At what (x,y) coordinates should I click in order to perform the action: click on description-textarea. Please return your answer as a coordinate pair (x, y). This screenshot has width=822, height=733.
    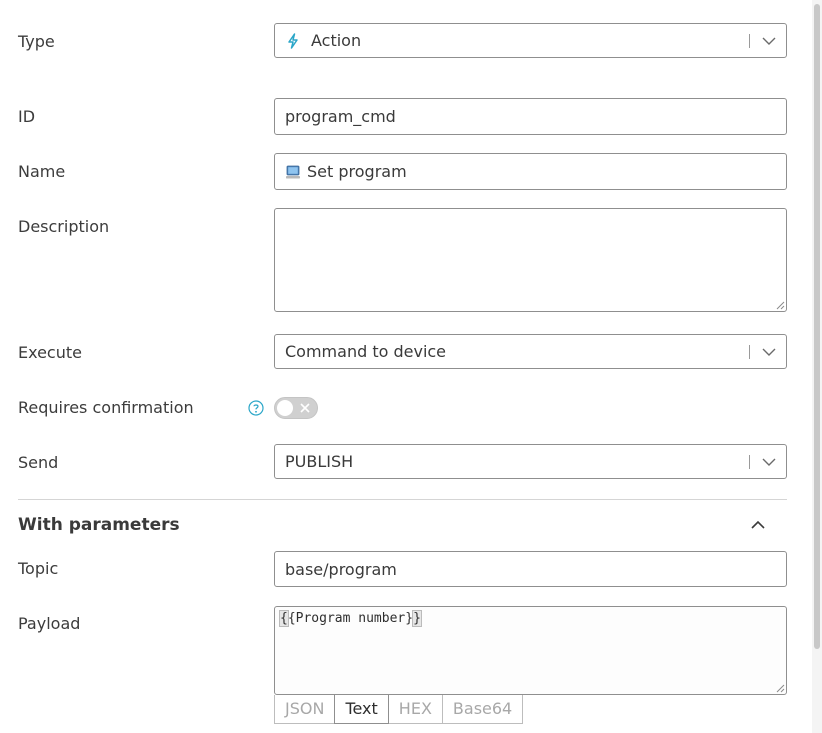
    Looking at the image, I should click on (530, 260).